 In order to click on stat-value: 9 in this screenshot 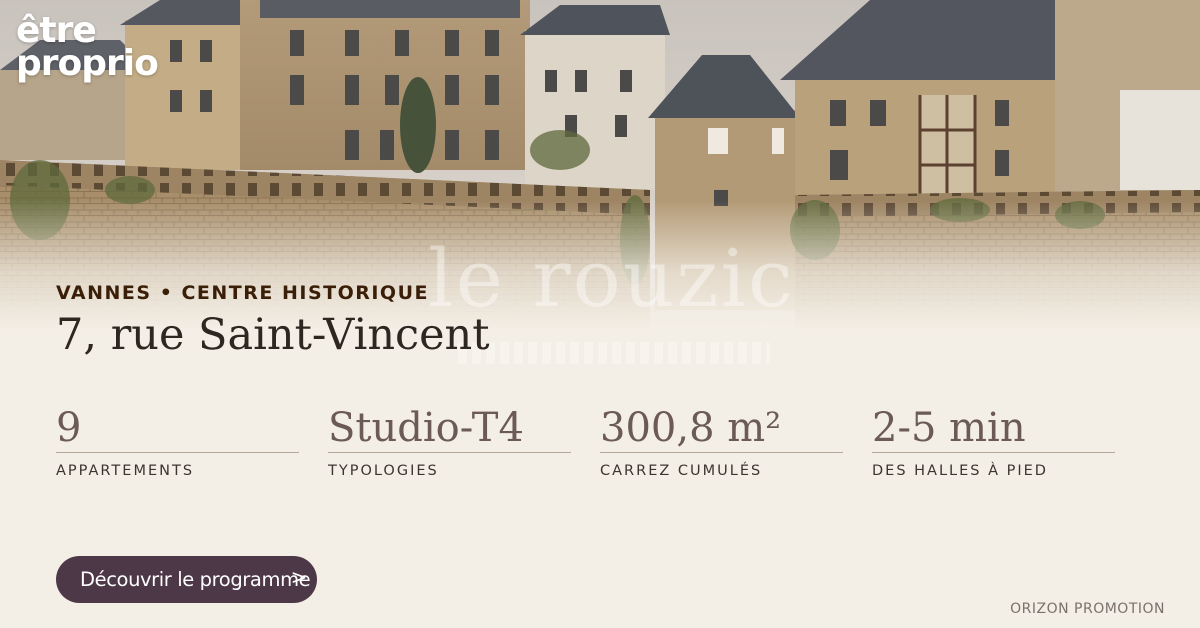, I will do `click(177, 428)`.